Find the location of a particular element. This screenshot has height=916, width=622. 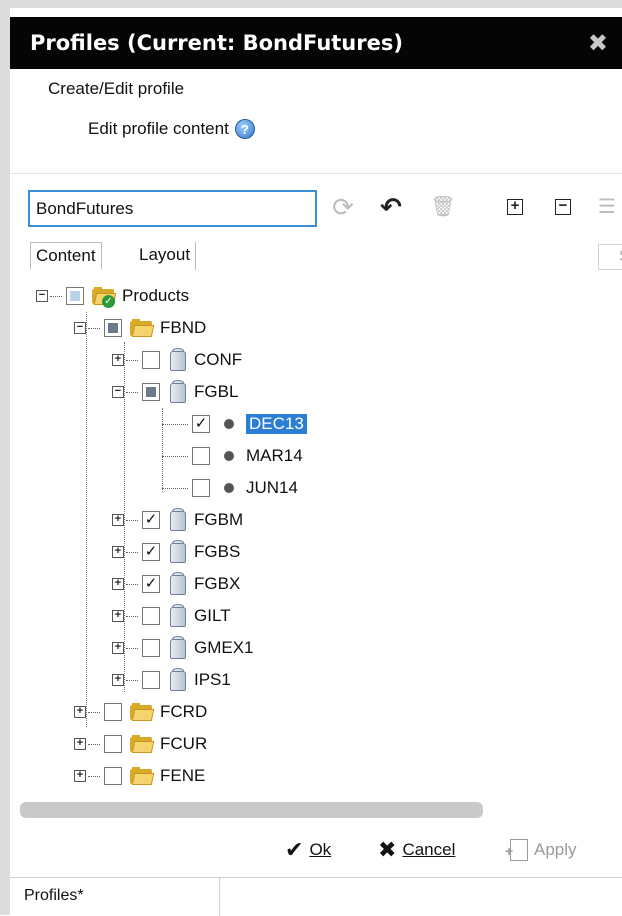

apply-label: Apply is located at coordinates (555, 849).